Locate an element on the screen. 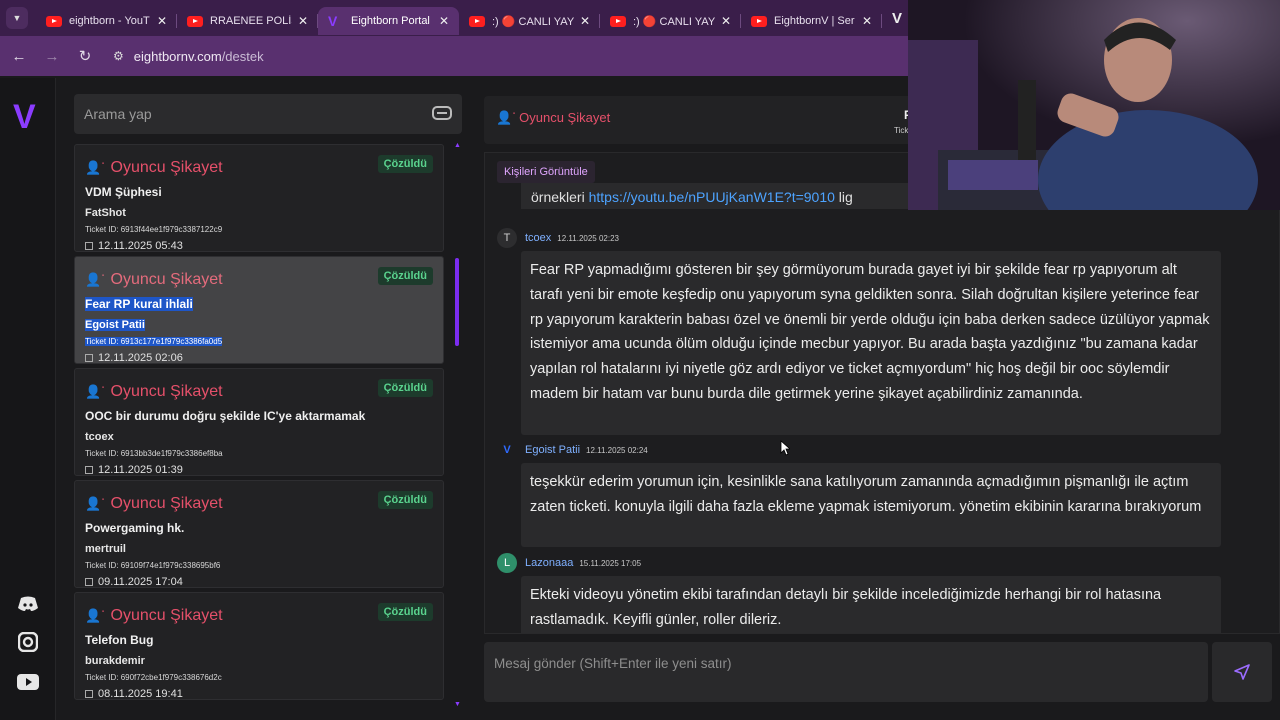 The height and width of the screenshot is (720, 1280). message-header: V Egoist Patii 12.11.2025 02:24 is located at coordinates (572, 450).